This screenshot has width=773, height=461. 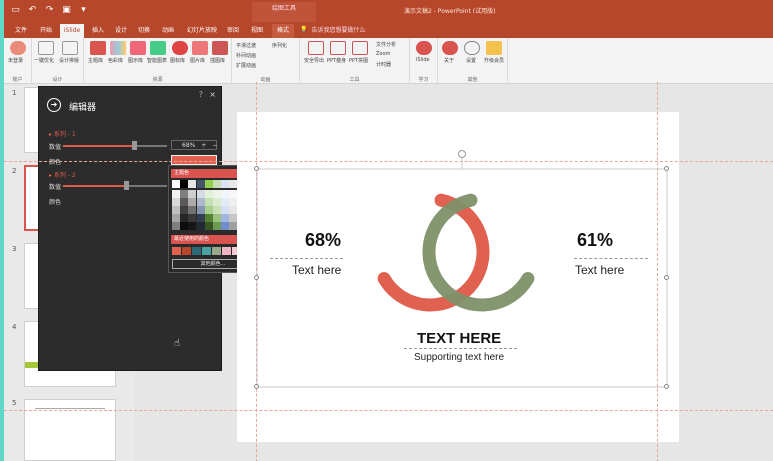 I want to click on illustration-library-icon, so click(x=220, y=48).